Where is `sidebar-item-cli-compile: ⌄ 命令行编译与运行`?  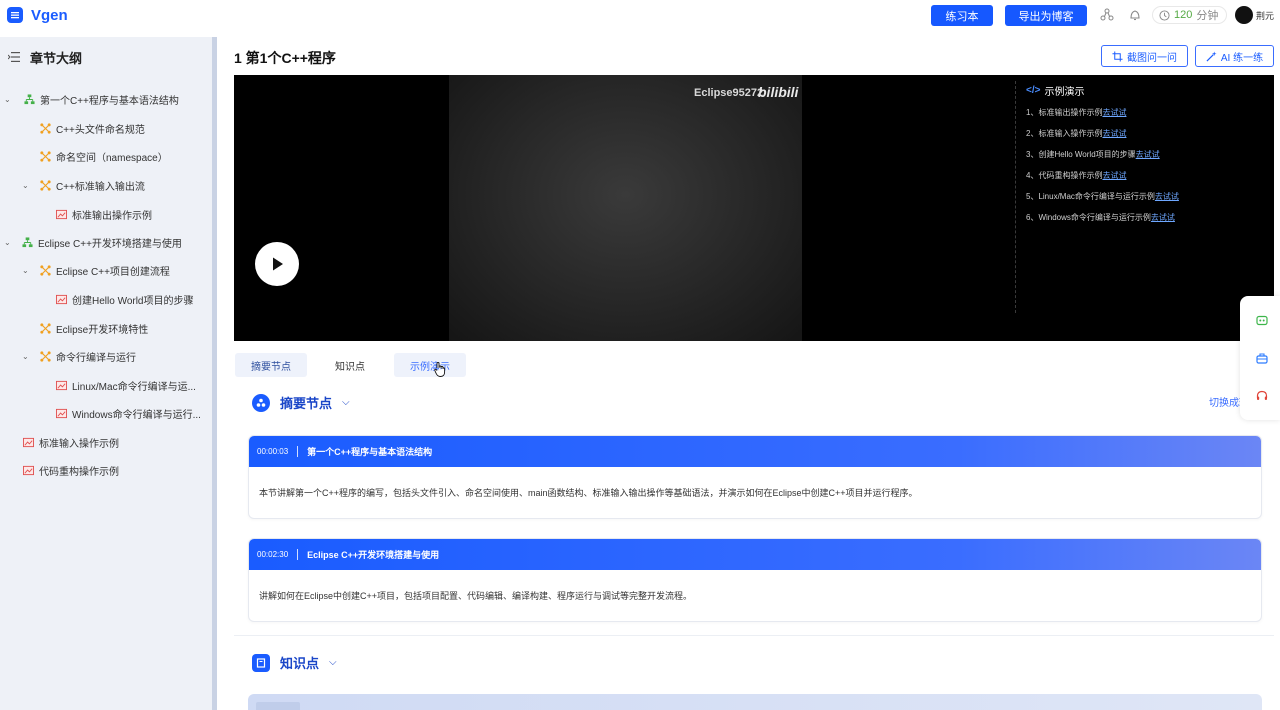
sidebar-item-cli-compile: ⌄ 命令行编译与运行 is located at coordinates (79, 356).